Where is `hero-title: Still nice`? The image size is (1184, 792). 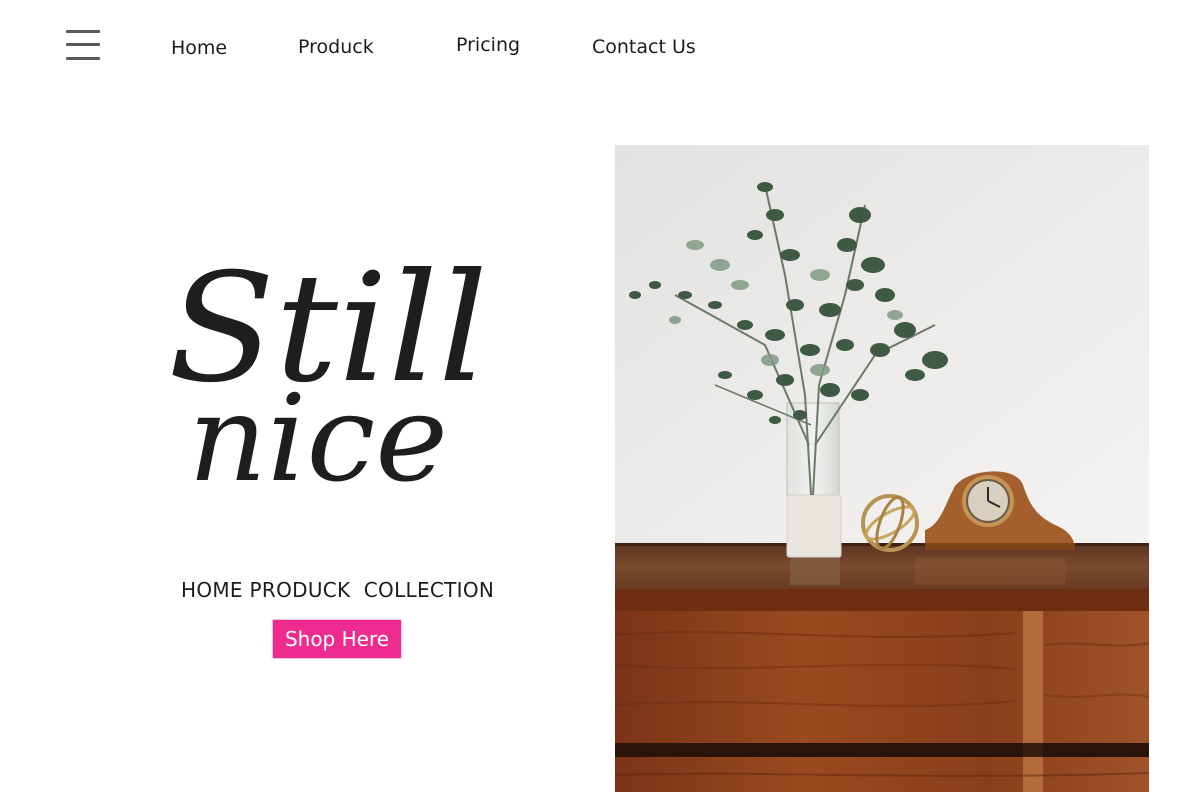 hero-title: Still nice is located at coordinates (330, 365).